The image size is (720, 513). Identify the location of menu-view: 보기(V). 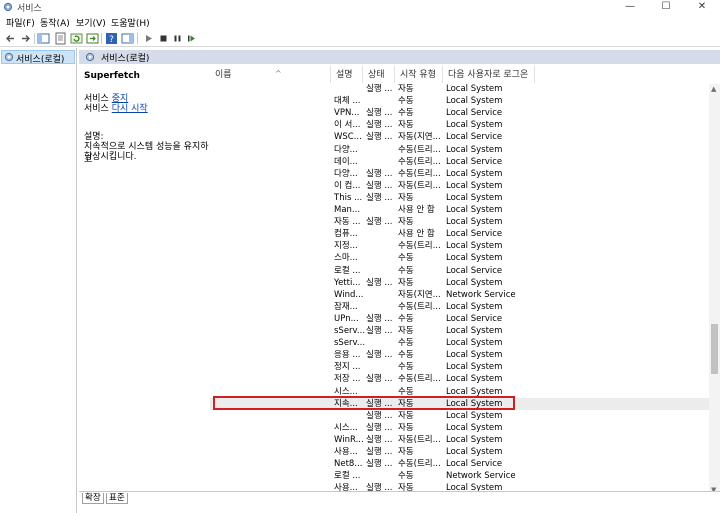
(91, 22).